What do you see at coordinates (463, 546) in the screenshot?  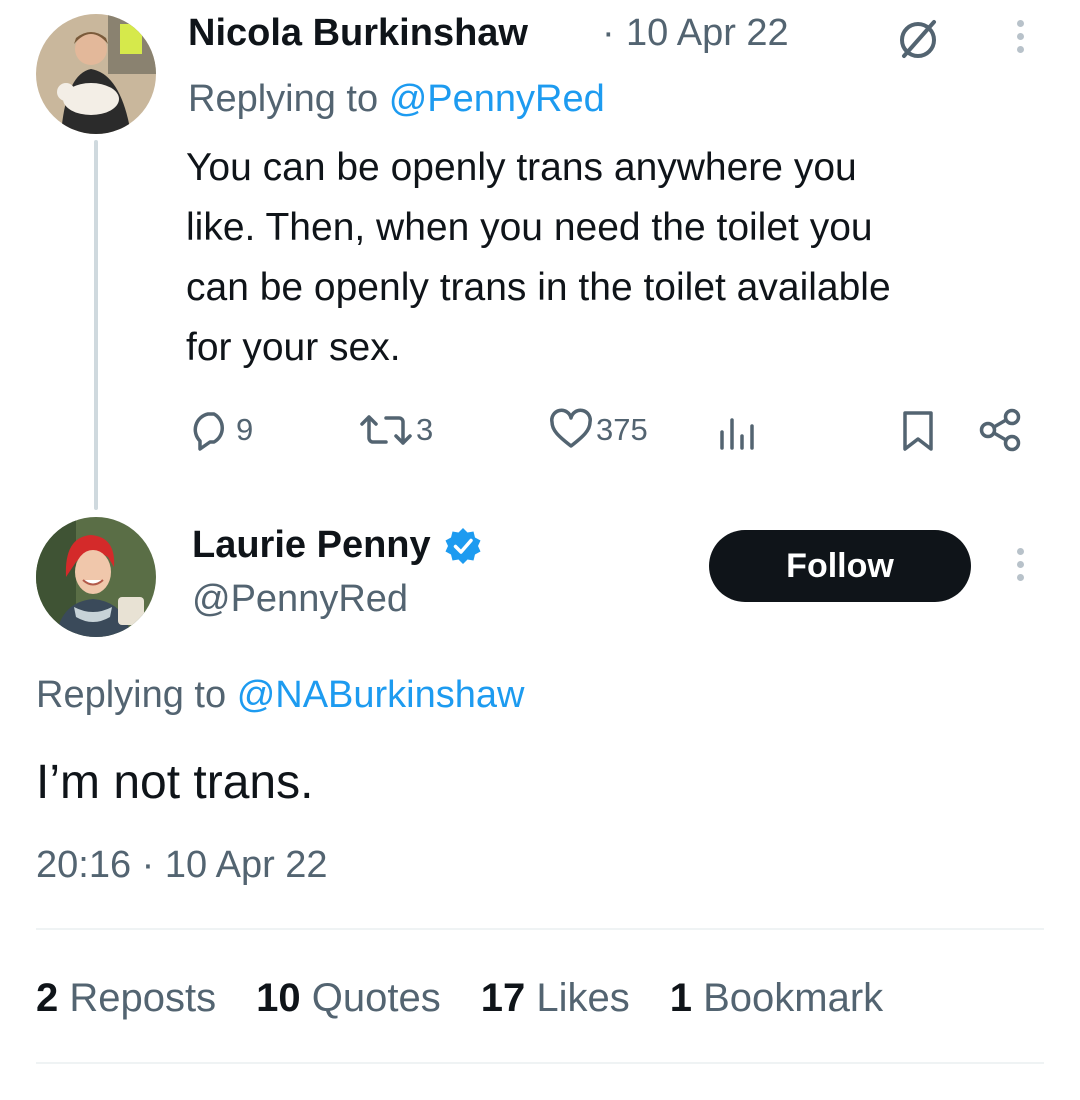 I see `verified-badge-icon` at bounding box center [463, 546].